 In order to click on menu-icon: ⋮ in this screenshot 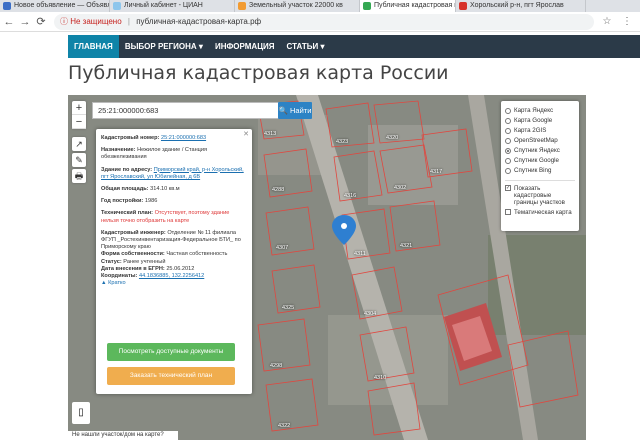, I will do `click(627, 22)`.